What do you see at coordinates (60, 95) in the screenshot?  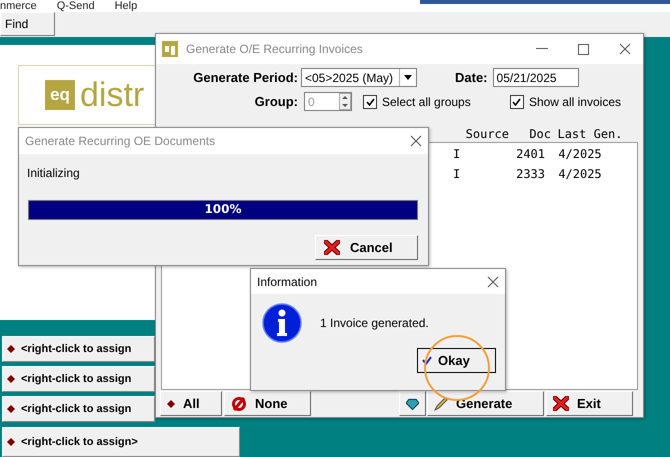 I see `logo-mark: eq` at bounding box center [60, 95].